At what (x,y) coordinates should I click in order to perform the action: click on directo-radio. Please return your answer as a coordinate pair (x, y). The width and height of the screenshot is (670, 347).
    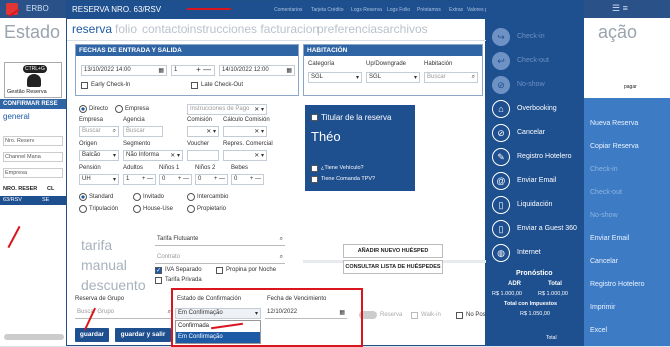
    Looking at the image, I should click on (83, 109).